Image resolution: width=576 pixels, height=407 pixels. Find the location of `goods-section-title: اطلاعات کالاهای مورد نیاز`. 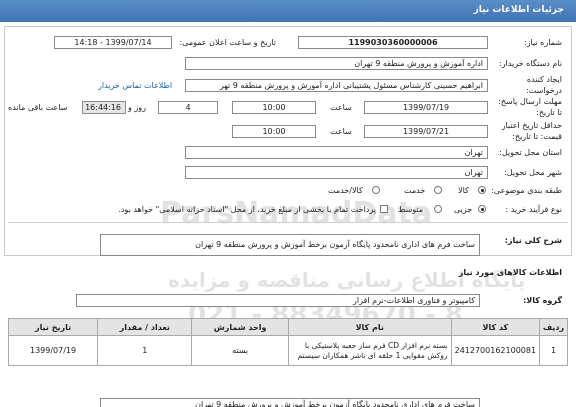

goods-section-title: اطلاعات کالاهای مورد نیاز is located at coordinates (510, 272).